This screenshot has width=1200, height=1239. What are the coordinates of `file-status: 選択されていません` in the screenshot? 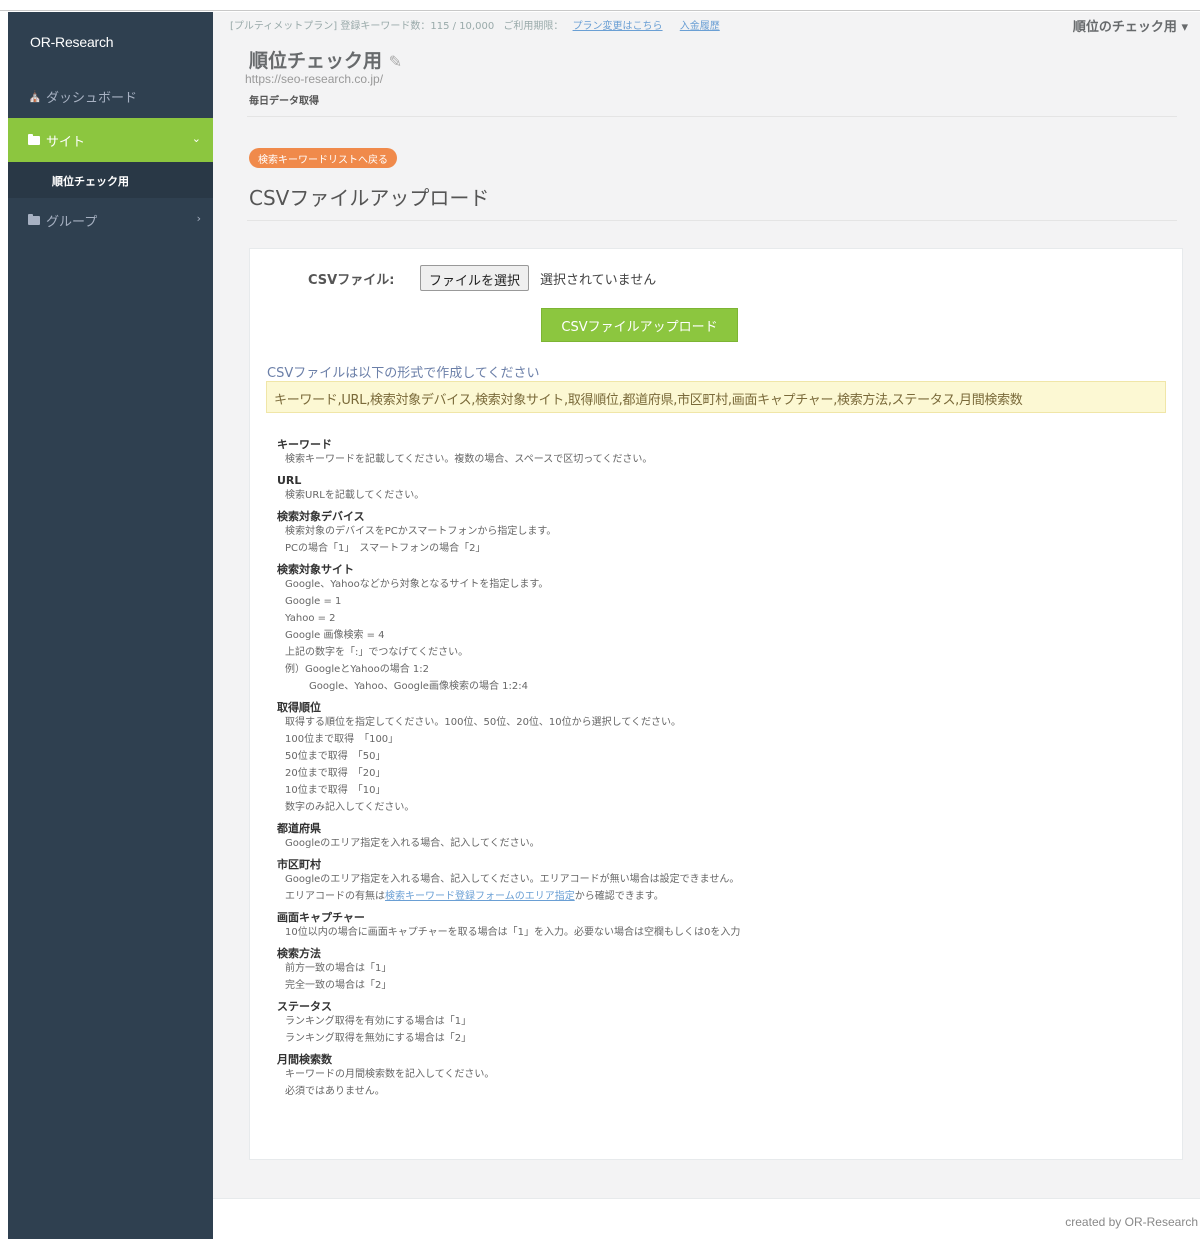 It's located at (598, 280).